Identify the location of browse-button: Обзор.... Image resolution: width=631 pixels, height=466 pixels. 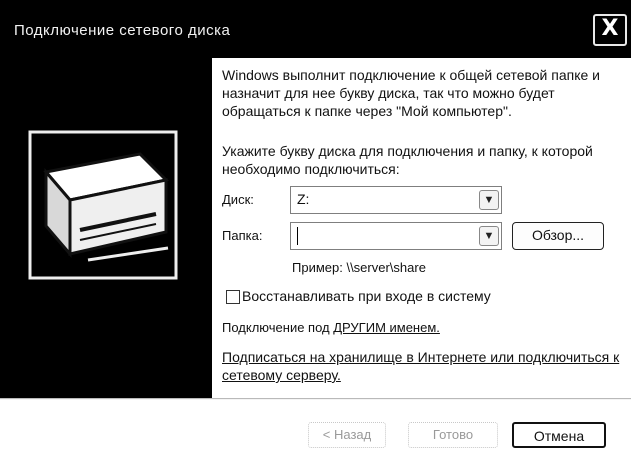
(558, 236).